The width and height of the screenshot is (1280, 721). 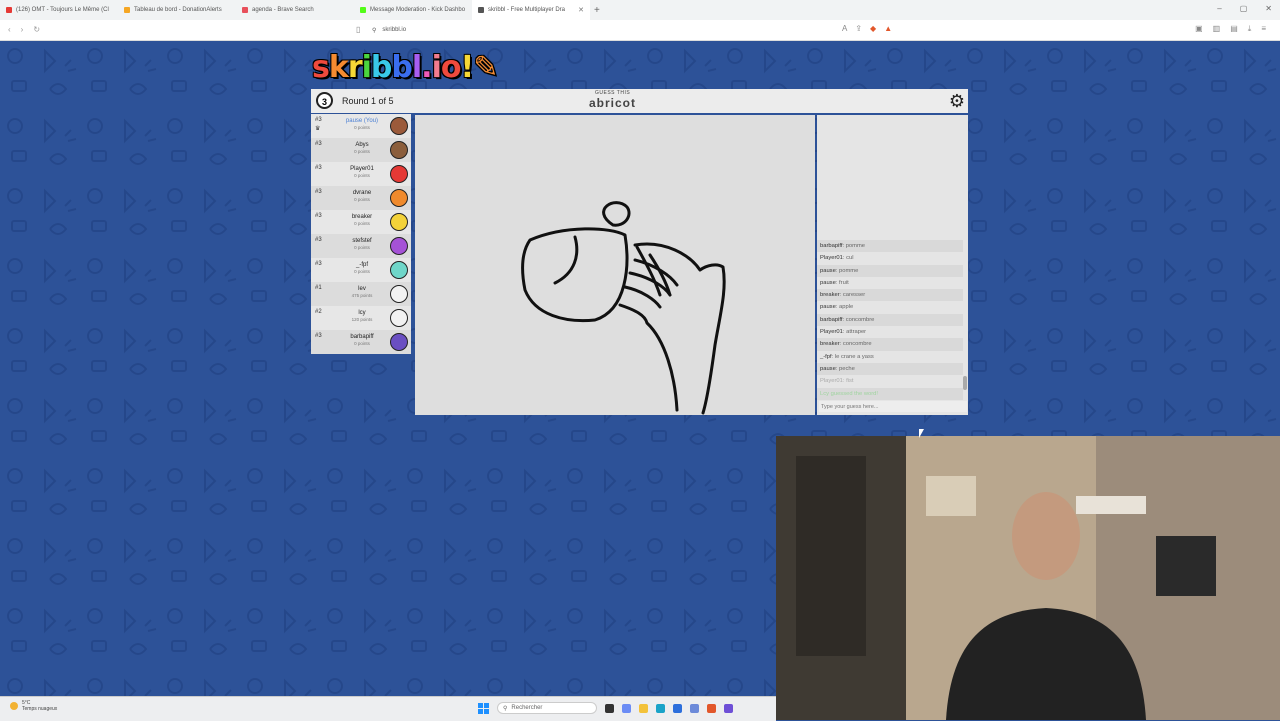 What do you see at coordinates (361, 270) in the screenshot?
I see `player-row: #3 _-fpf 0 points` at bounding box center [361, 270].